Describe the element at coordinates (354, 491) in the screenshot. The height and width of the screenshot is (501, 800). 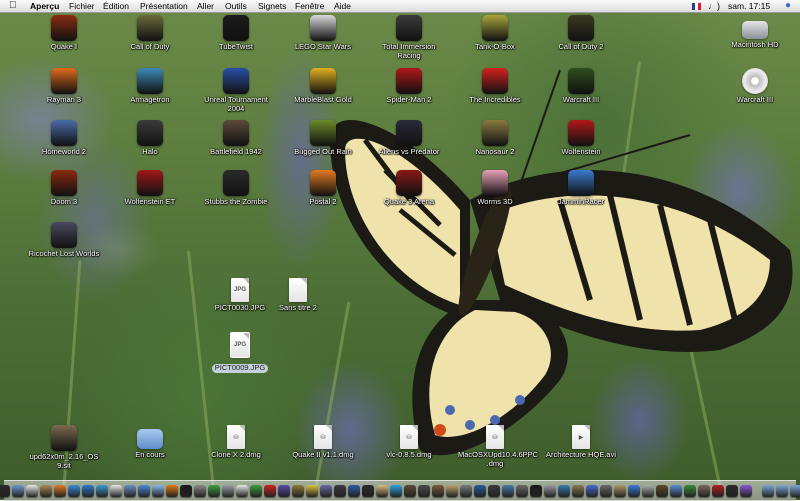
I see `photoshop-icon` at that location.